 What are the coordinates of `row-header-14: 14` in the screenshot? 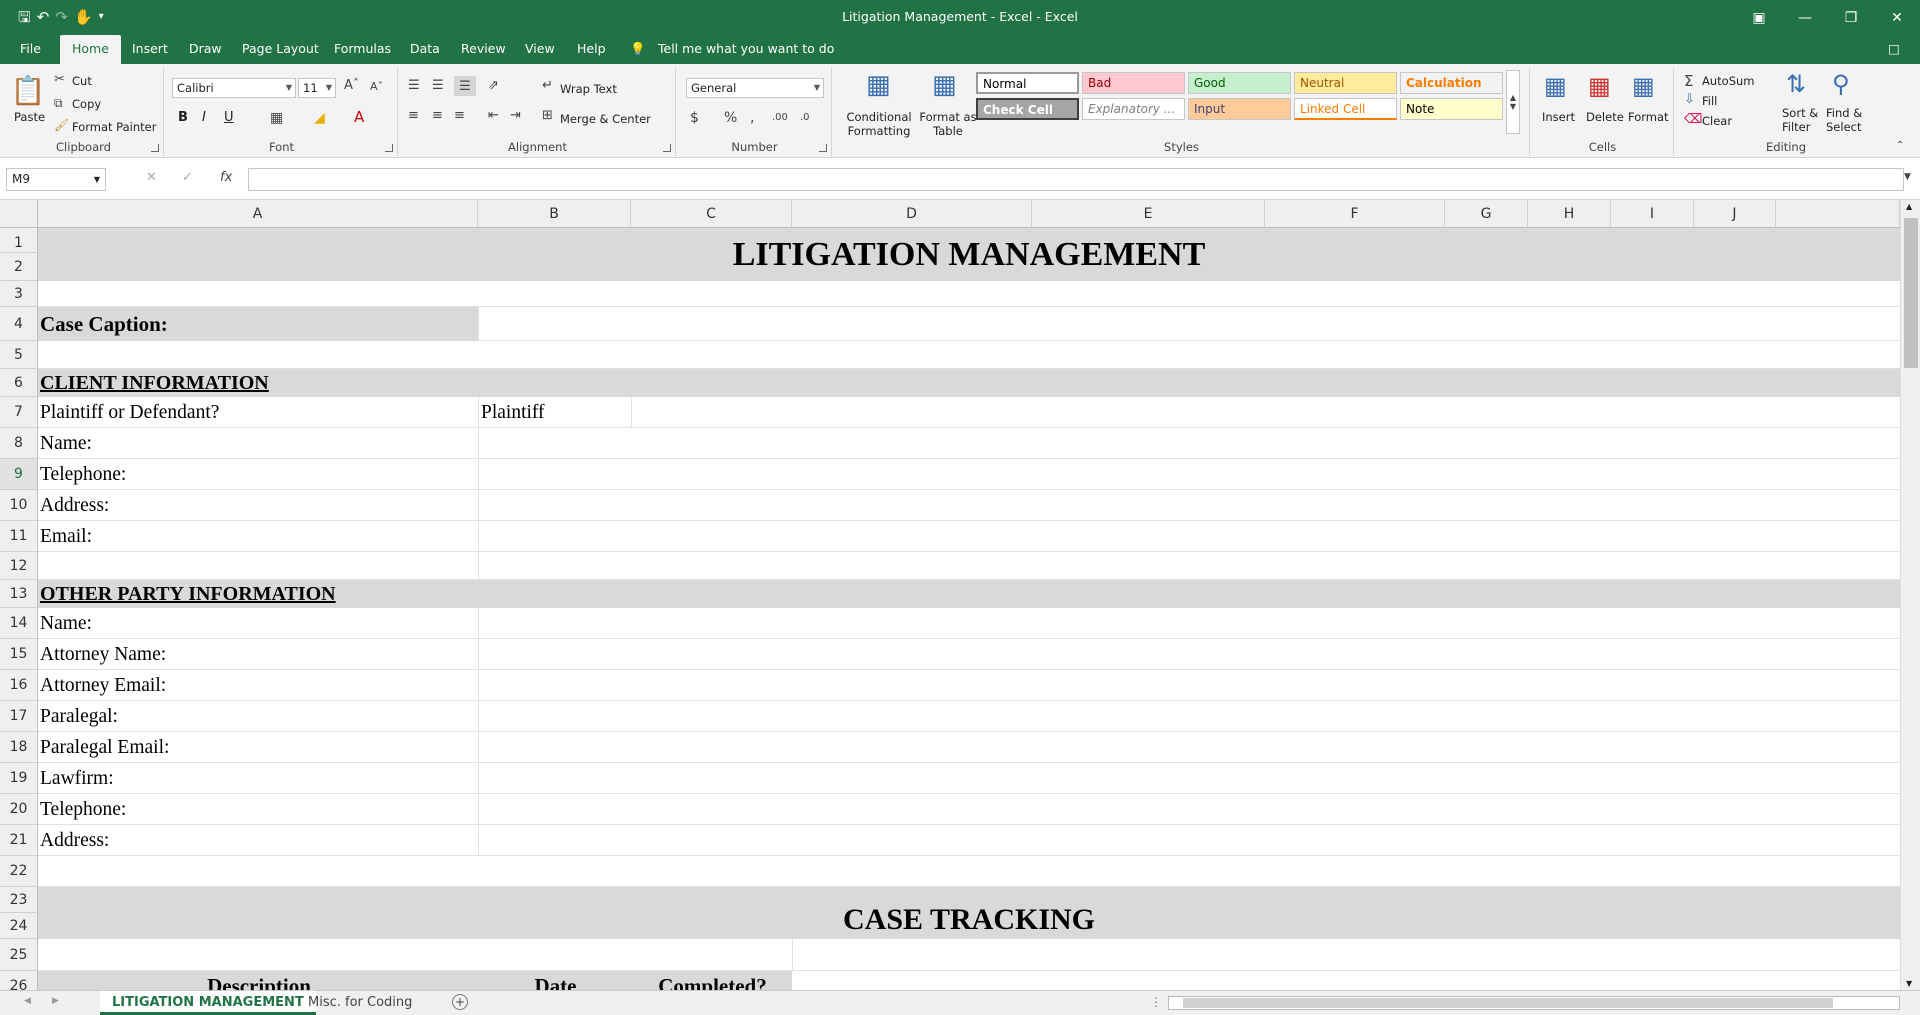 It's located at (19, 623).